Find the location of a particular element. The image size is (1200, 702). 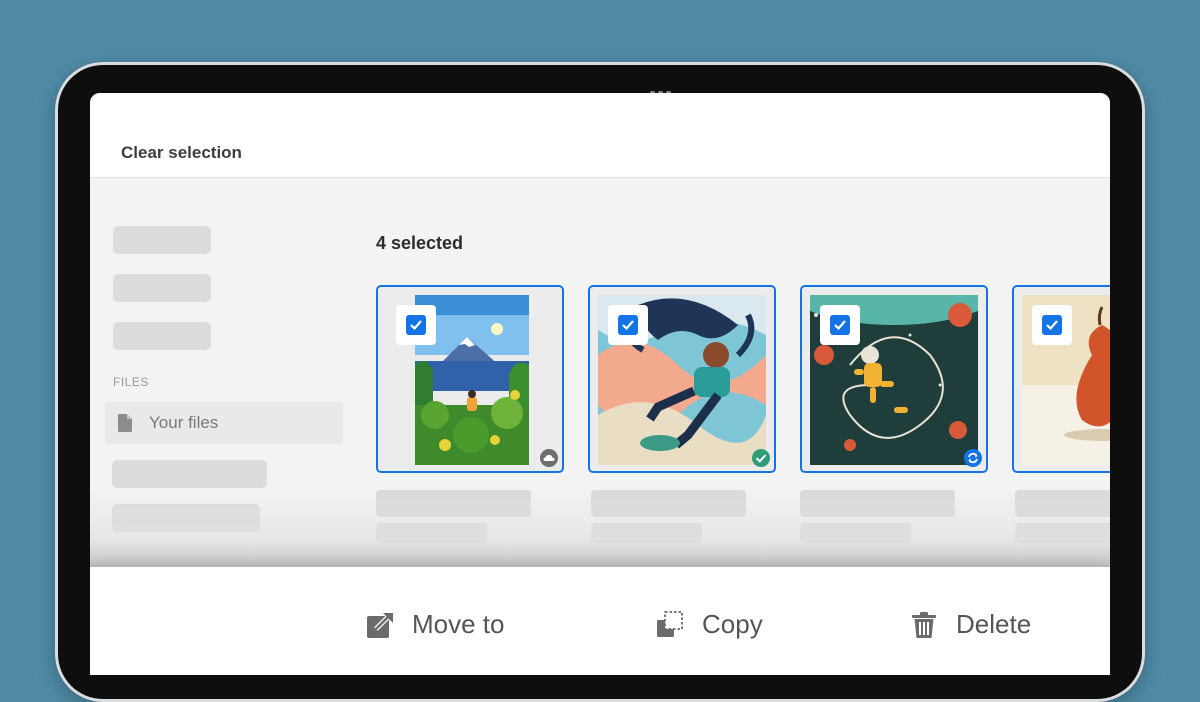

copy-icon is located at coordinates (670, 623).